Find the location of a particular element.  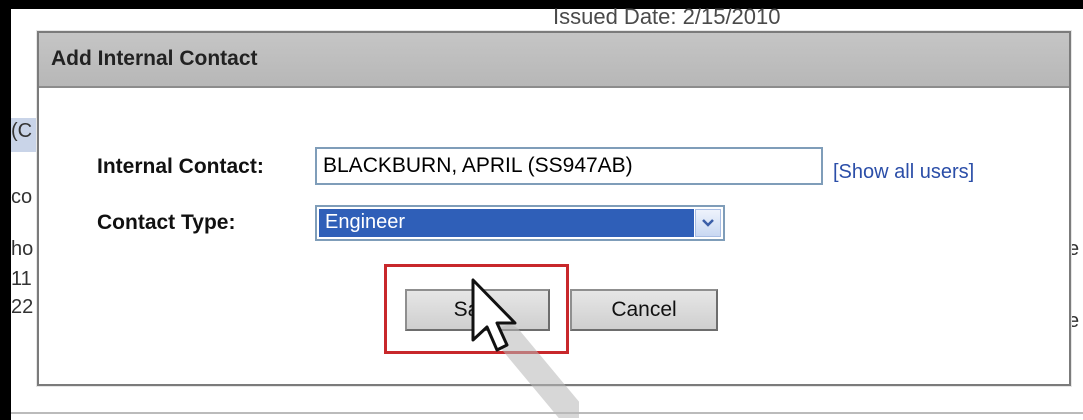

dialog-title: Add Internal Contact is located at coordinates (554, 60).